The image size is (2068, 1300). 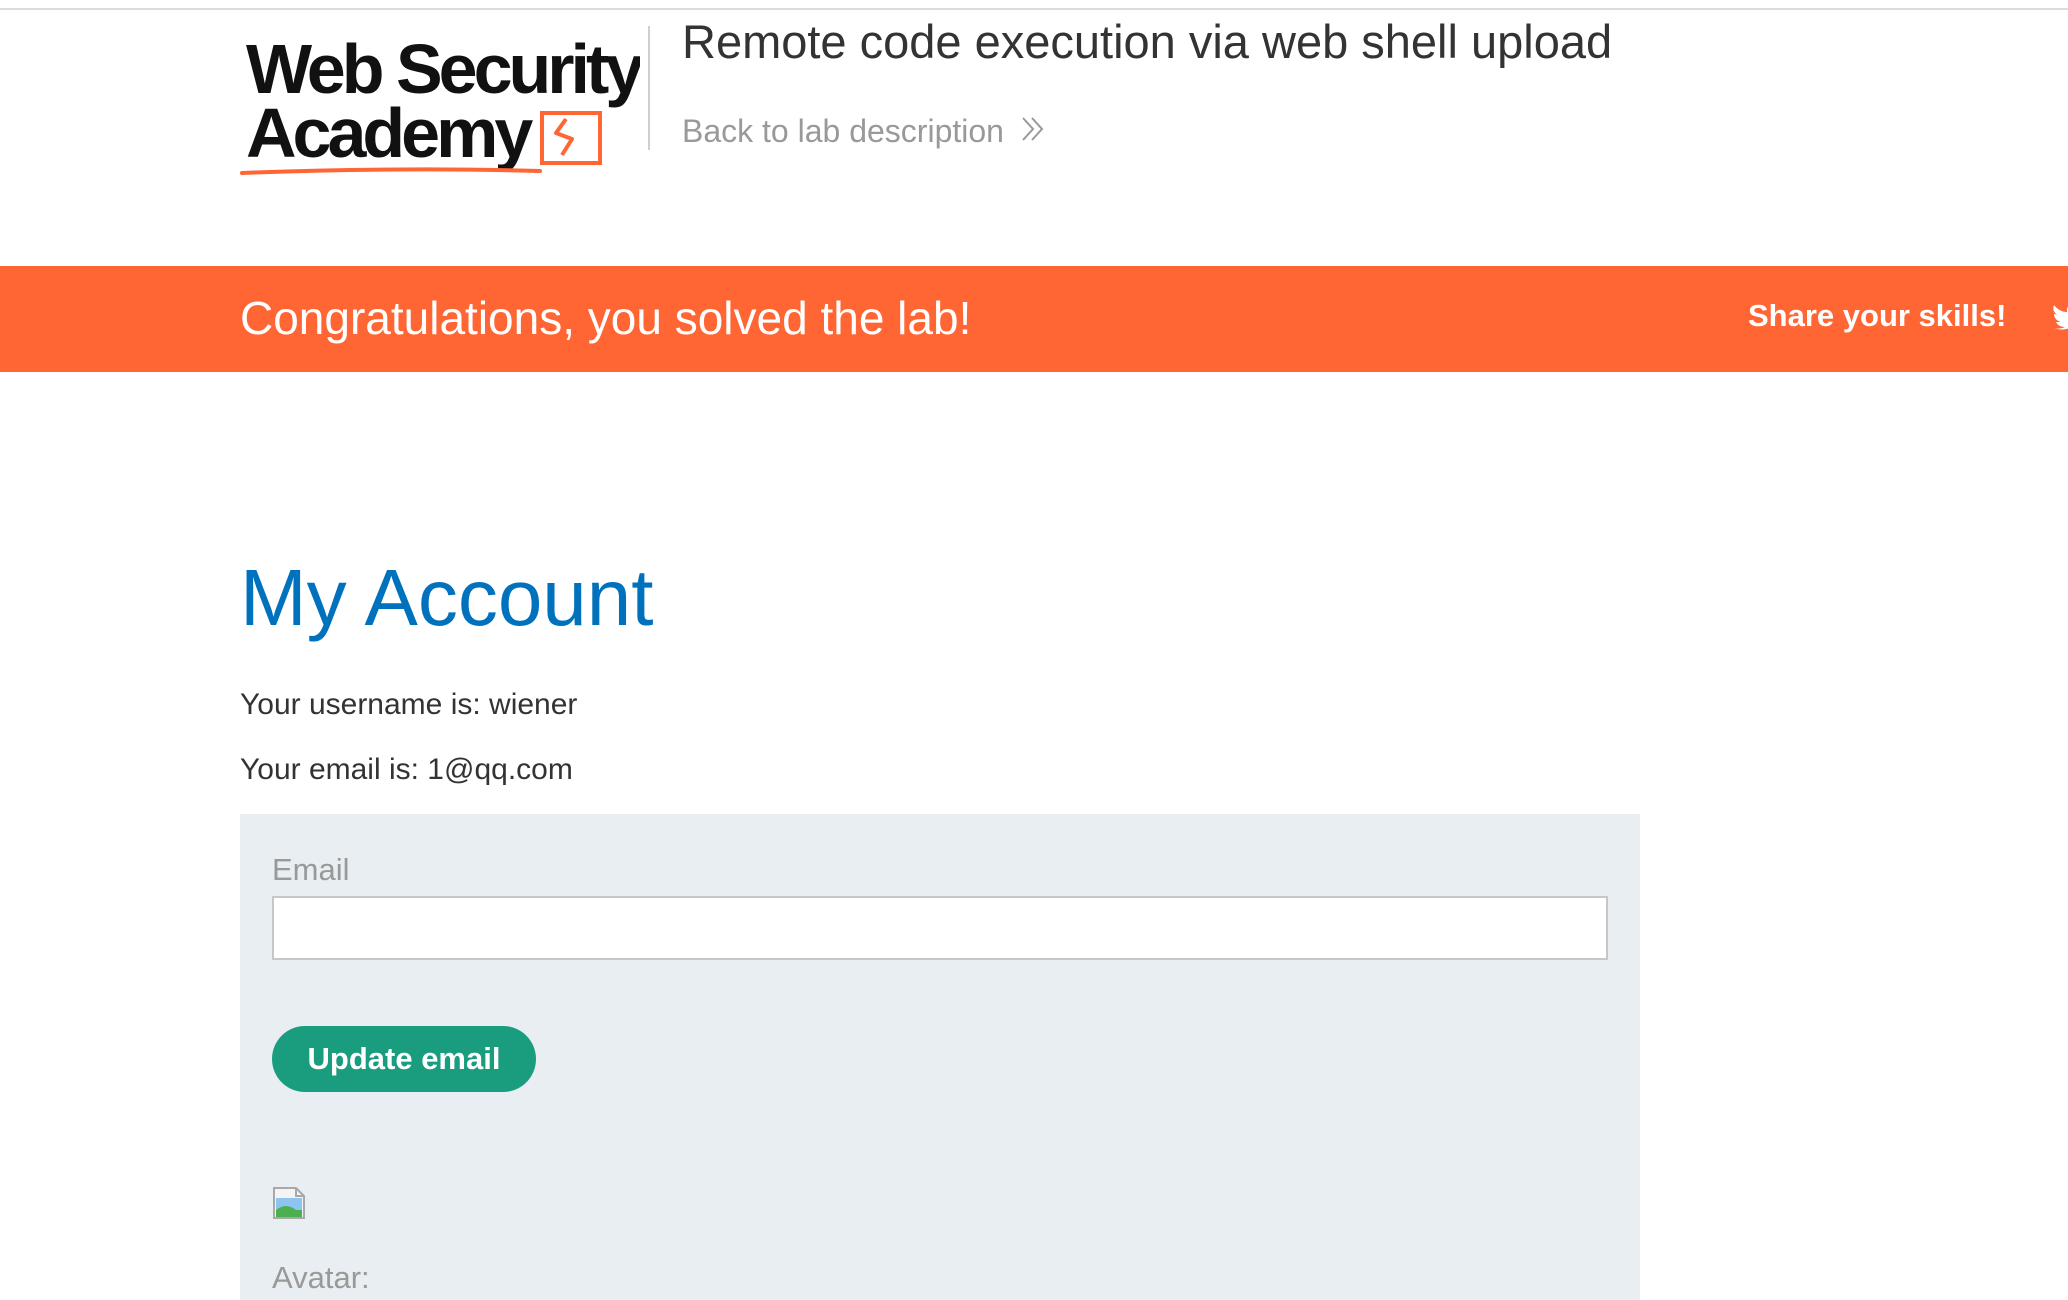 What do you see at coordinates (409, 704) in the screenshot?
I see `username-text: Your username is: wiener` at bounding box center [409, 704].